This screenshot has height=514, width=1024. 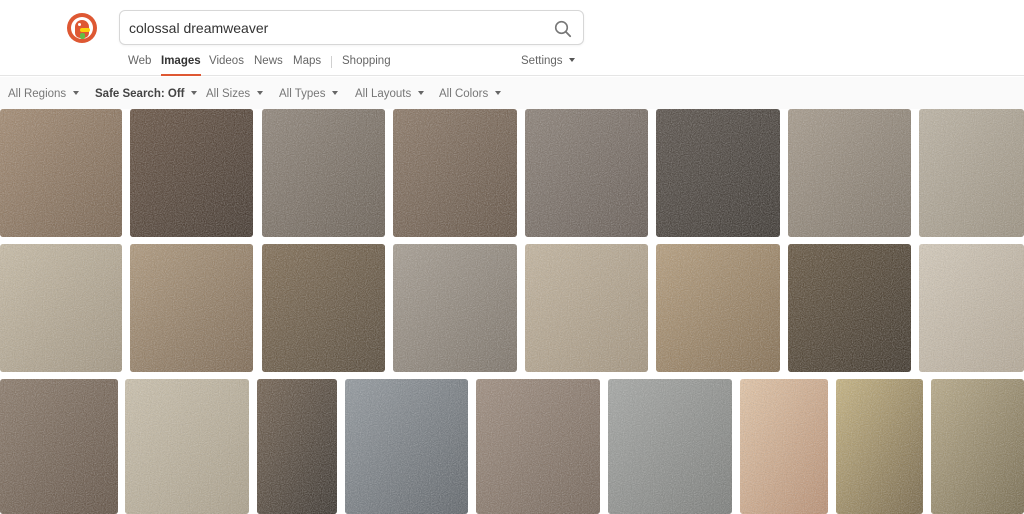 I want to click on search-box, so click(x=351, y=27).